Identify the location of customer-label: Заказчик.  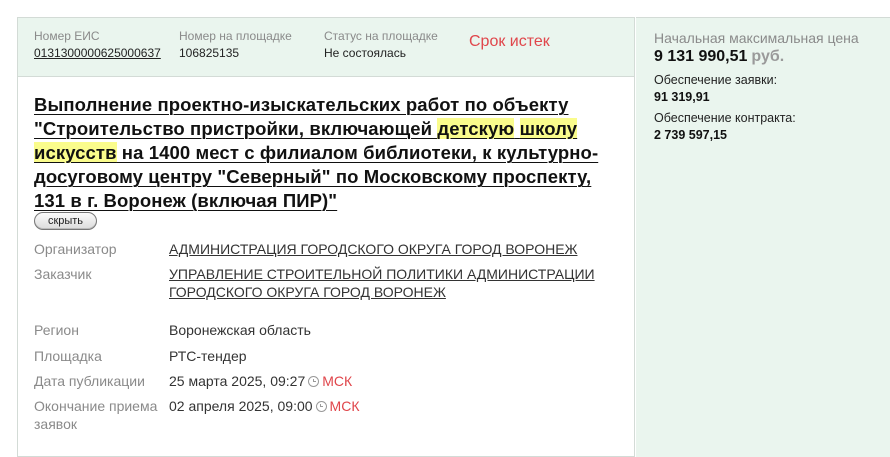
(63, 274).